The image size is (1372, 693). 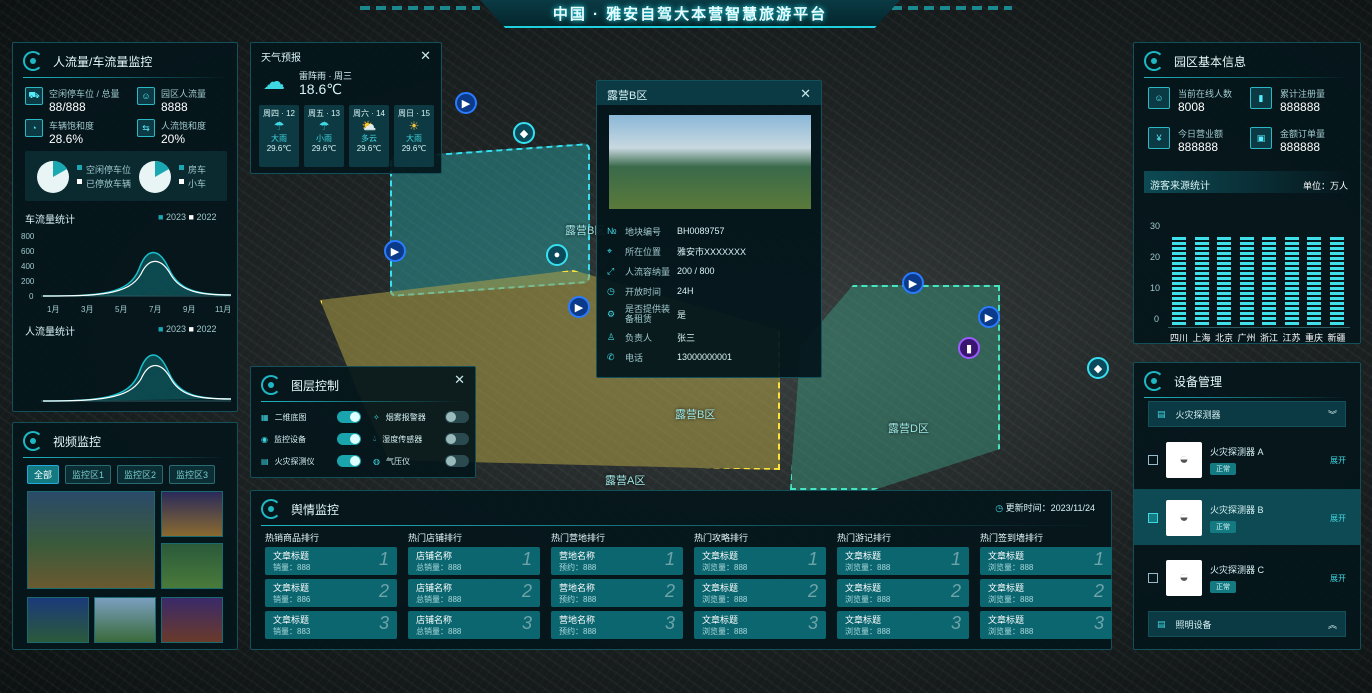 I want to click on weather-title: 天气预报, so click(x=281, y=58).